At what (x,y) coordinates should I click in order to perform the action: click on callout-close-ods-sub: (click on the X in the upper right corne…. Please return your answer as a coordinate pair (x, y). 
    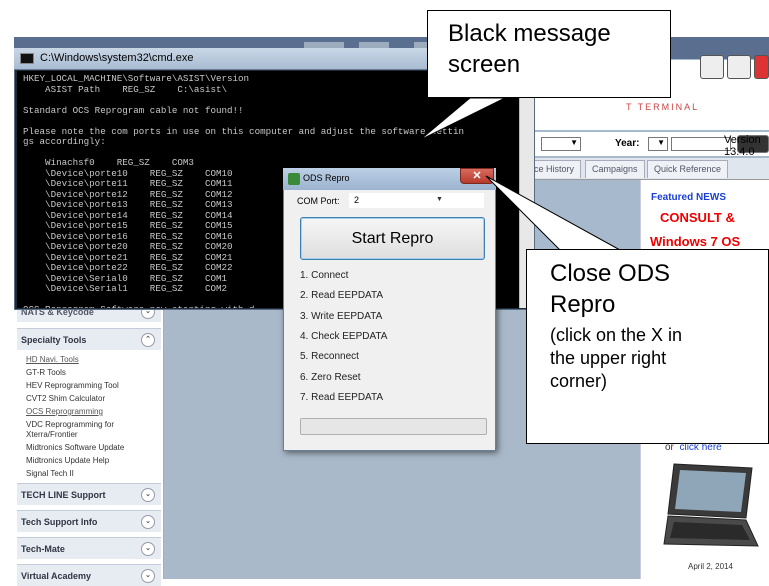
    Looking at the image, I should click on (616, 358).